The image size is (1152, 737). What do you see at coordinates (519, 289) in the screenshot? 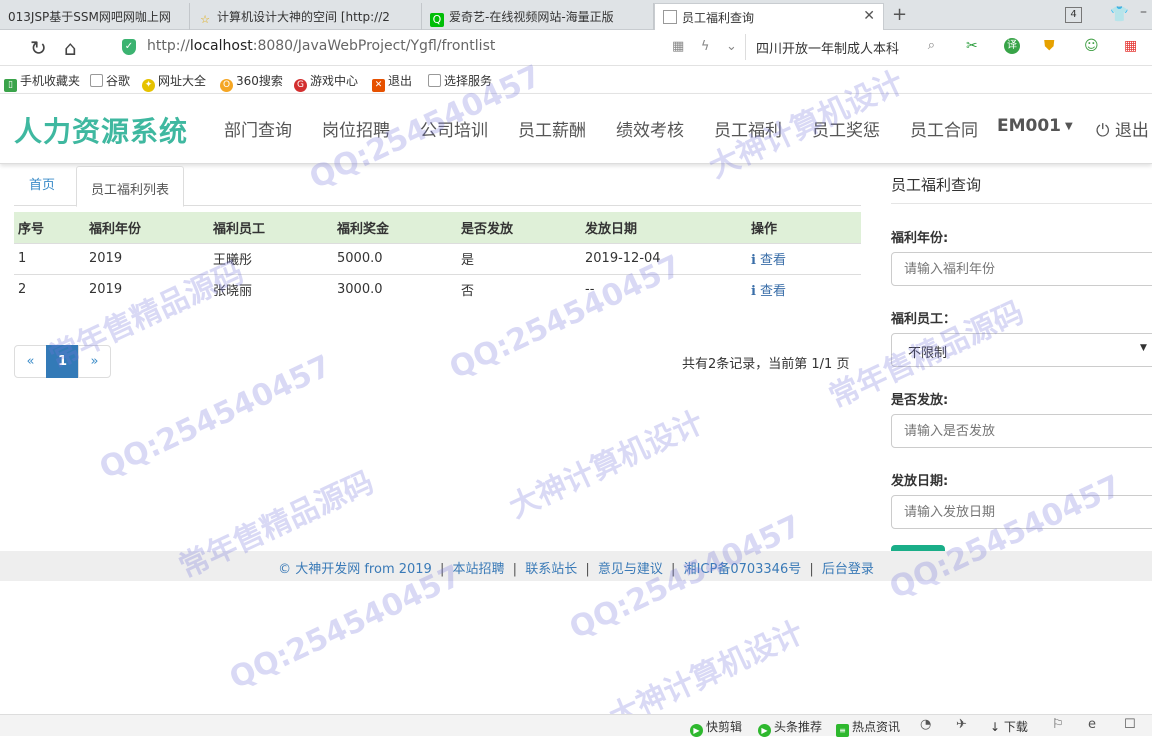
I see `cell-issued: 否` at bounding box center [519, 289].